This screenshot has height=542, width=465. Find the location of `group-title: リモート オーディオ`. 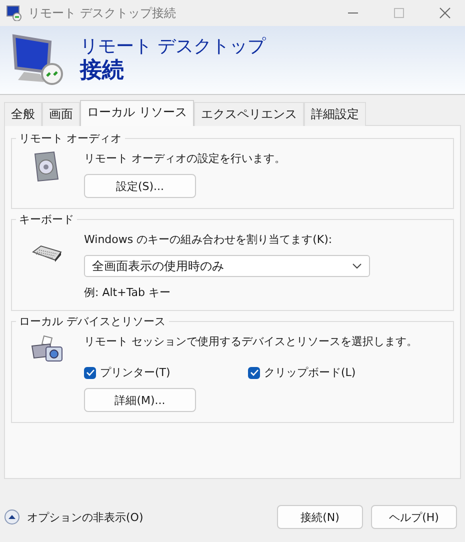

group-title: リモート オーディオ is located at coordinates (70, 138).